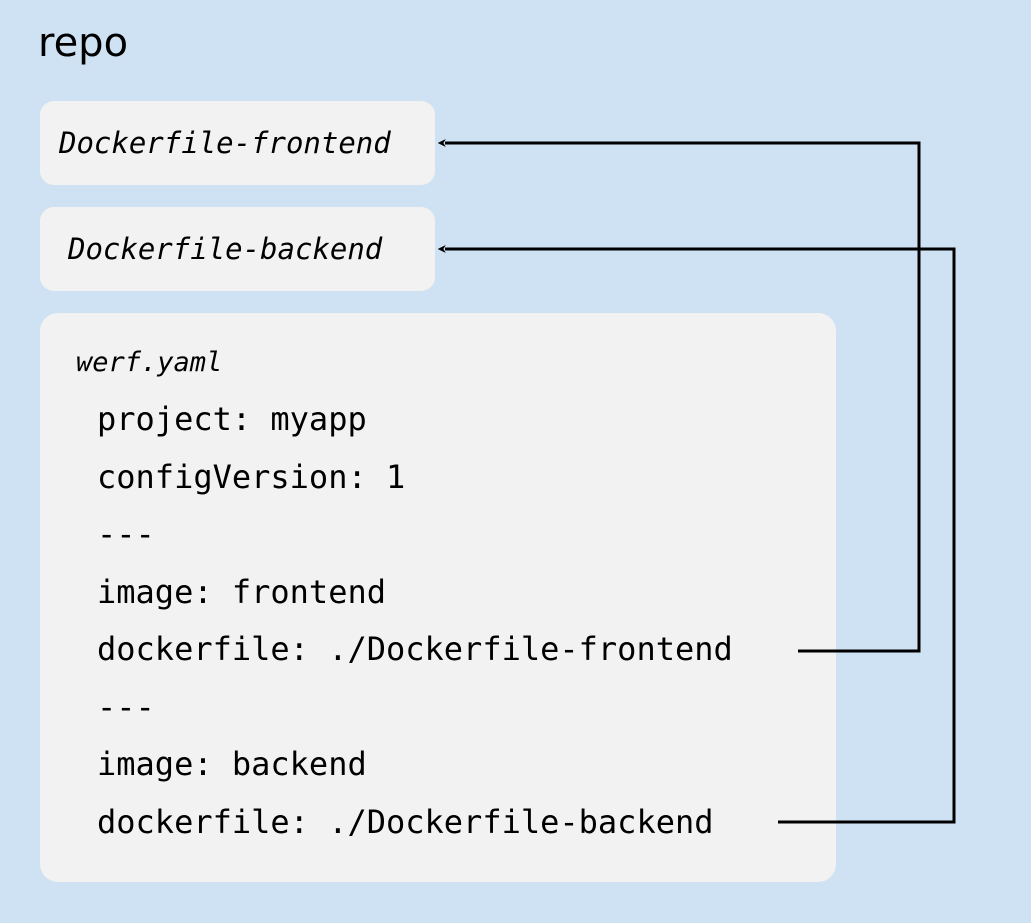 The width and height of the screenshot is (1031, 923). I want to click on config-line-dockerfile-frontend: dockerfile: ./Dockerfile-frontend, so click(415, 649).